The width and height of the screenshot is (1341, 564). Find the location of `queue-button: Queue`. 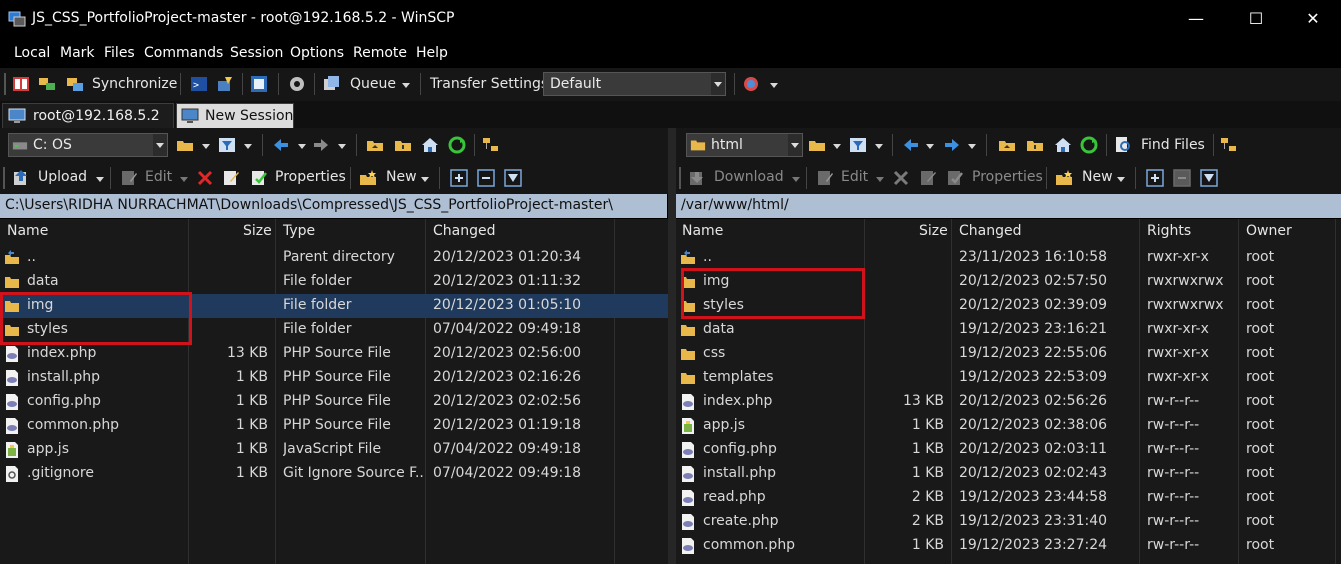

queue-button: Queue is located at coordinates (373, 84).